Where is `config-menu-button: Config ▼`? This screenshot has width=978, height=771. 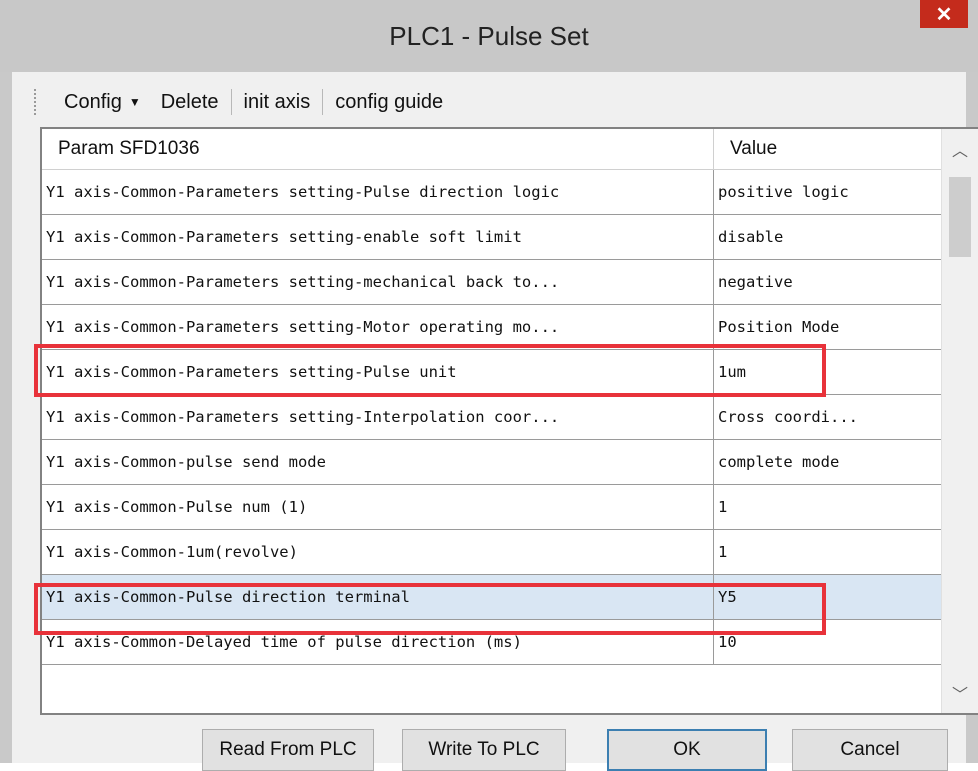 config-menu-button: Config ▼ is located at coordinates (102, 102).